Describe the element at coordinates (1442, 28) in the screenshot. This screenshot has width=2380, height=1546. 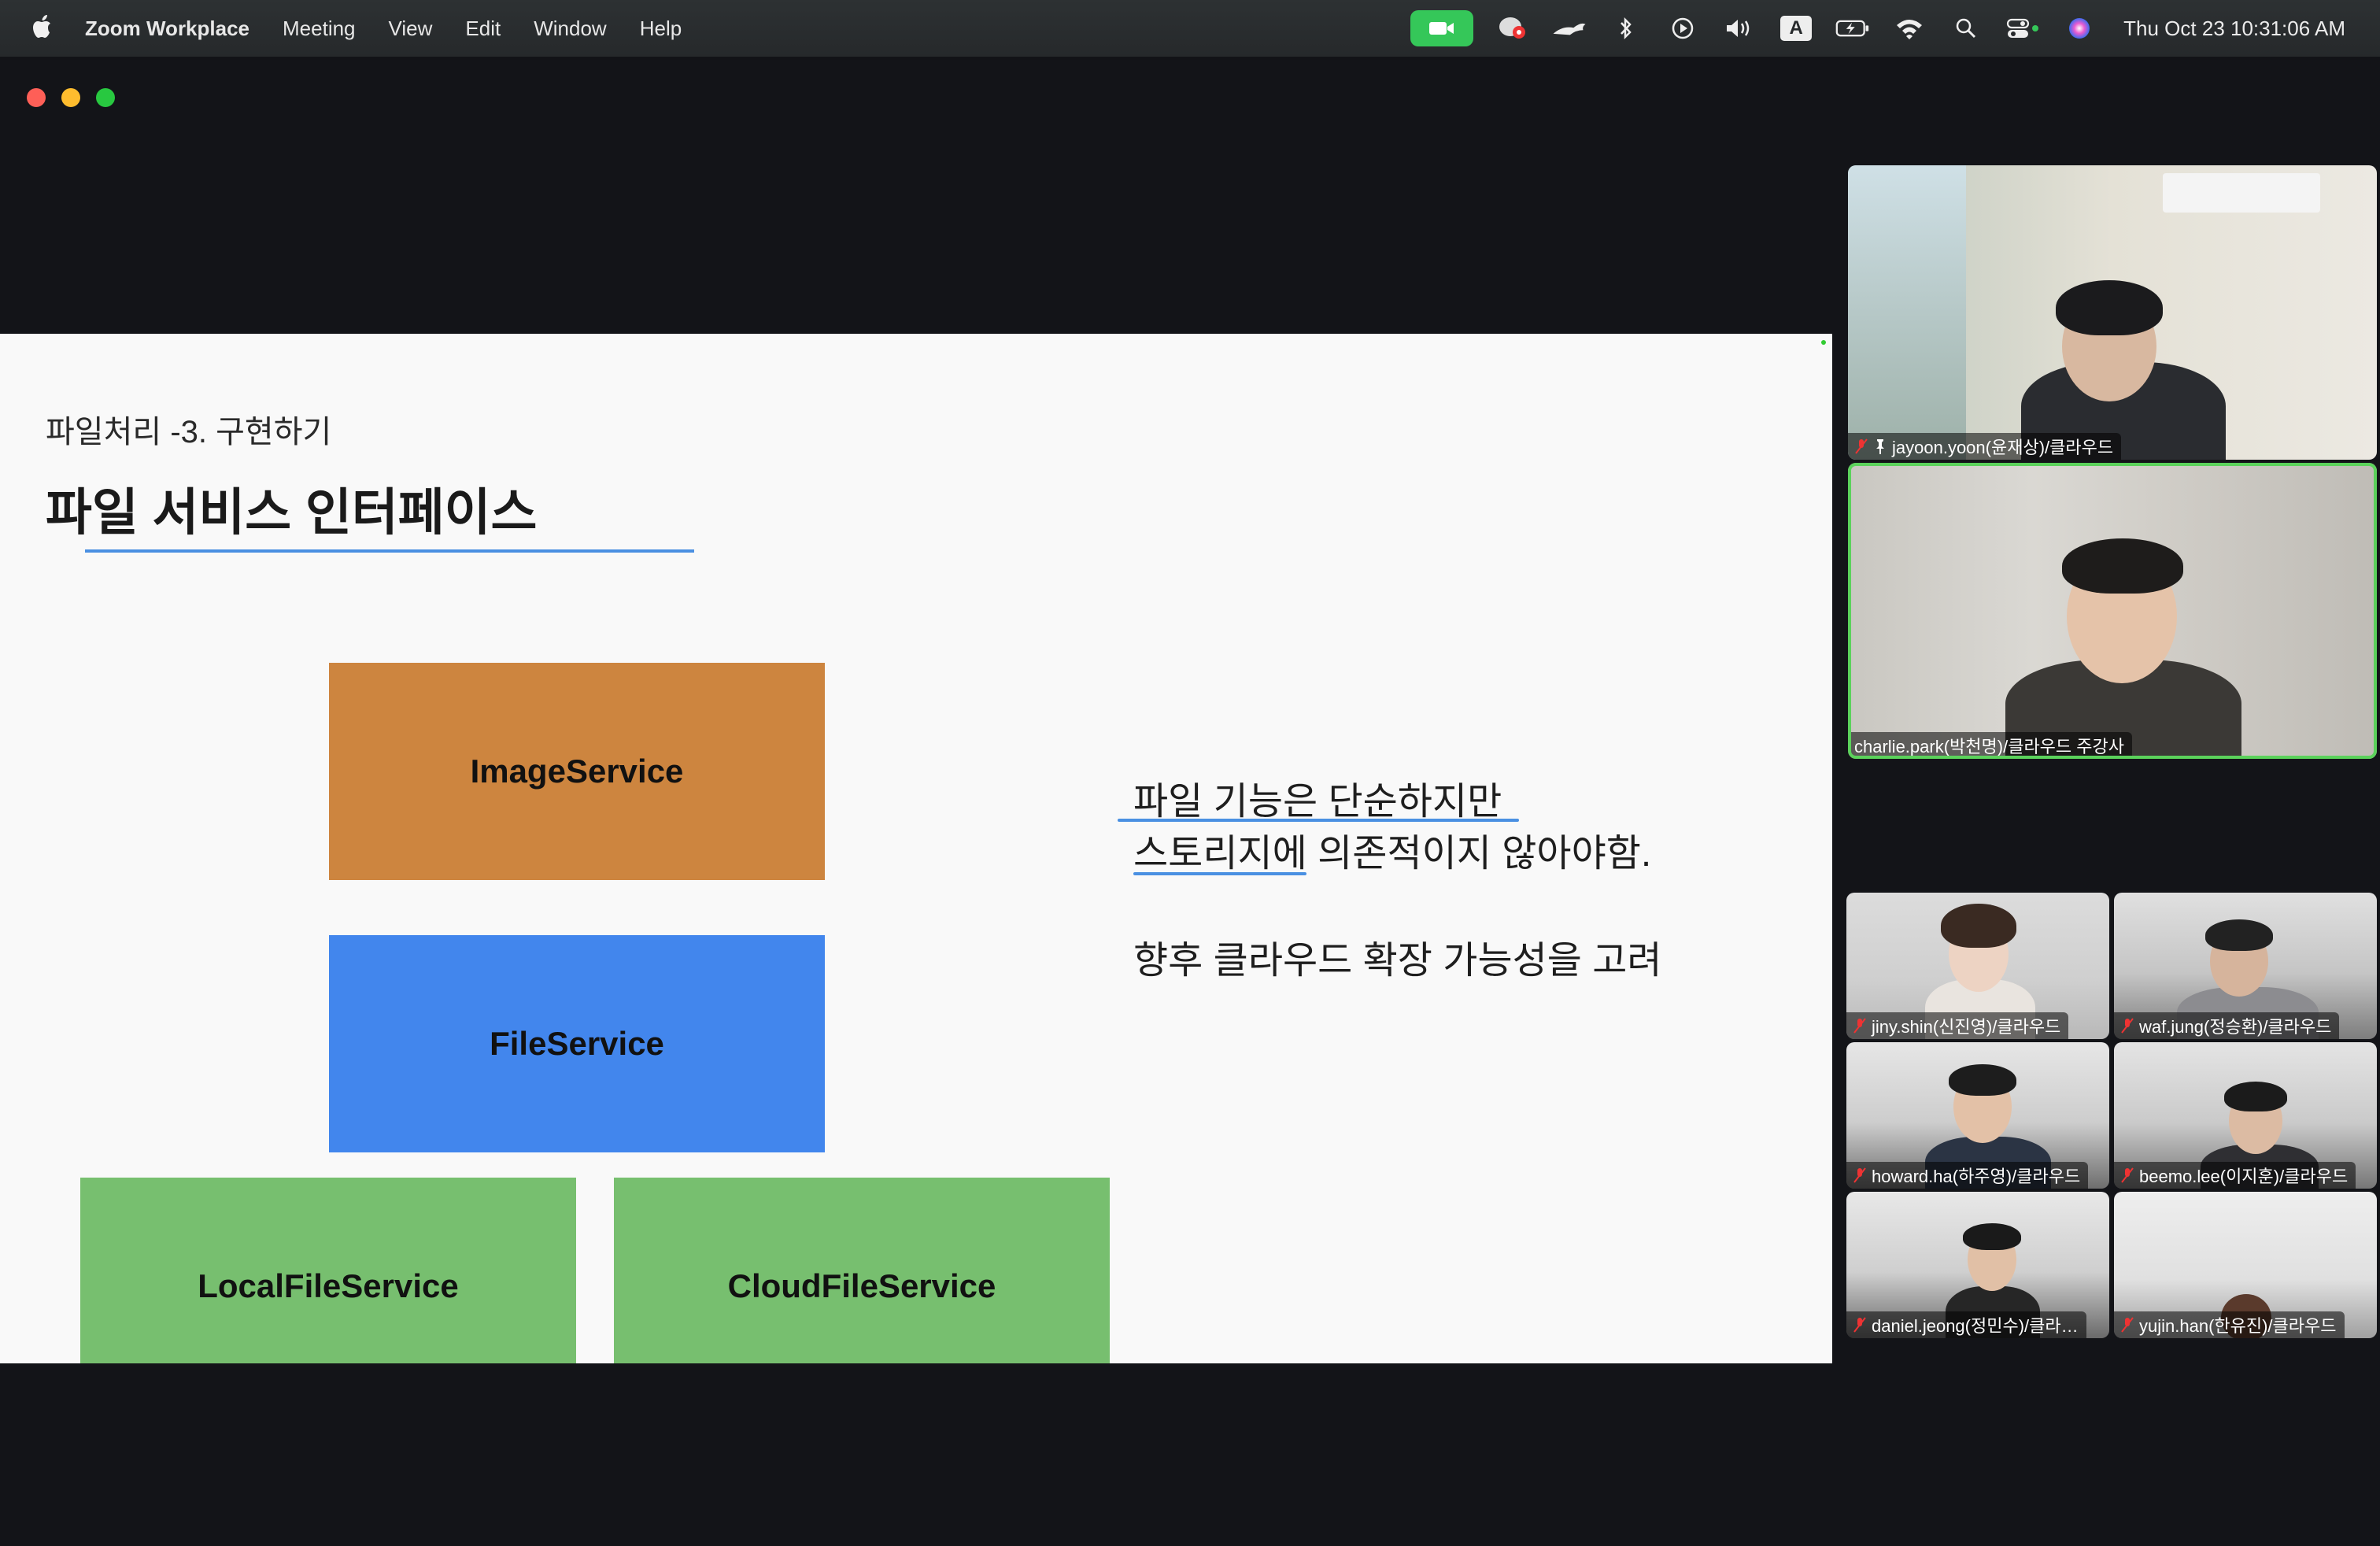
I see `zoom-camera-indicator-icon` at that location.